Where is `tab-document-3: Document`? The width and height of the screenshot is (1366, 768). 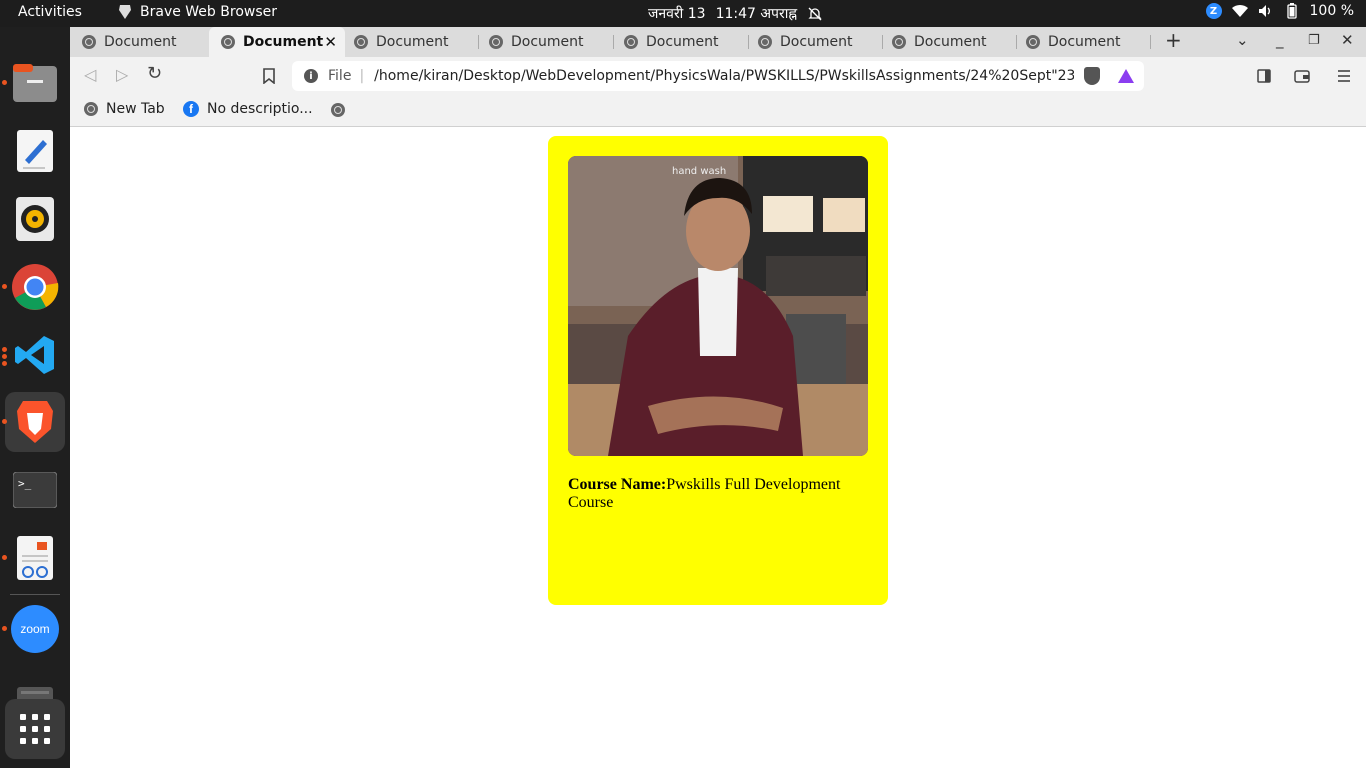 tab-document-3: Document is located at coordinates (409, 42).